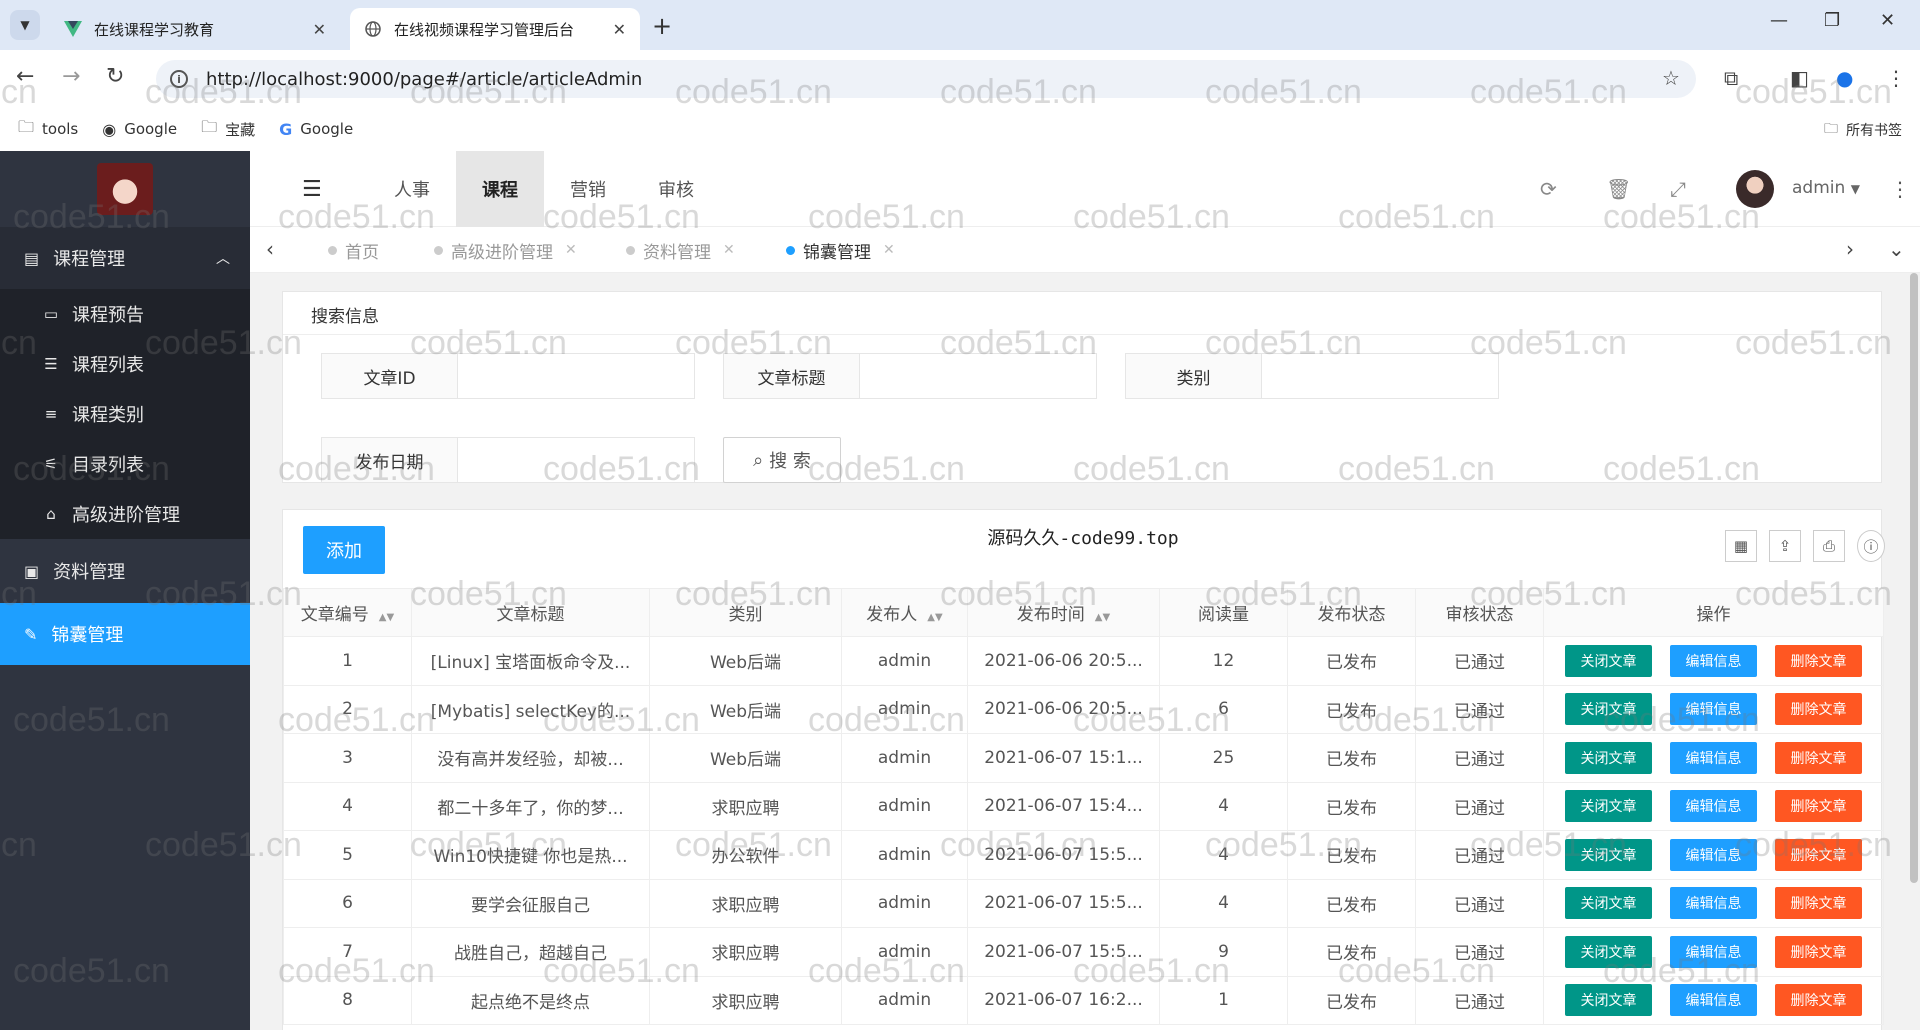 This screenshot has width=1920, height=1030. Describe the element at coordinates (347, 612) in the screenshot. I see `col-header-id: 文章编号 ▲▼` at that location.